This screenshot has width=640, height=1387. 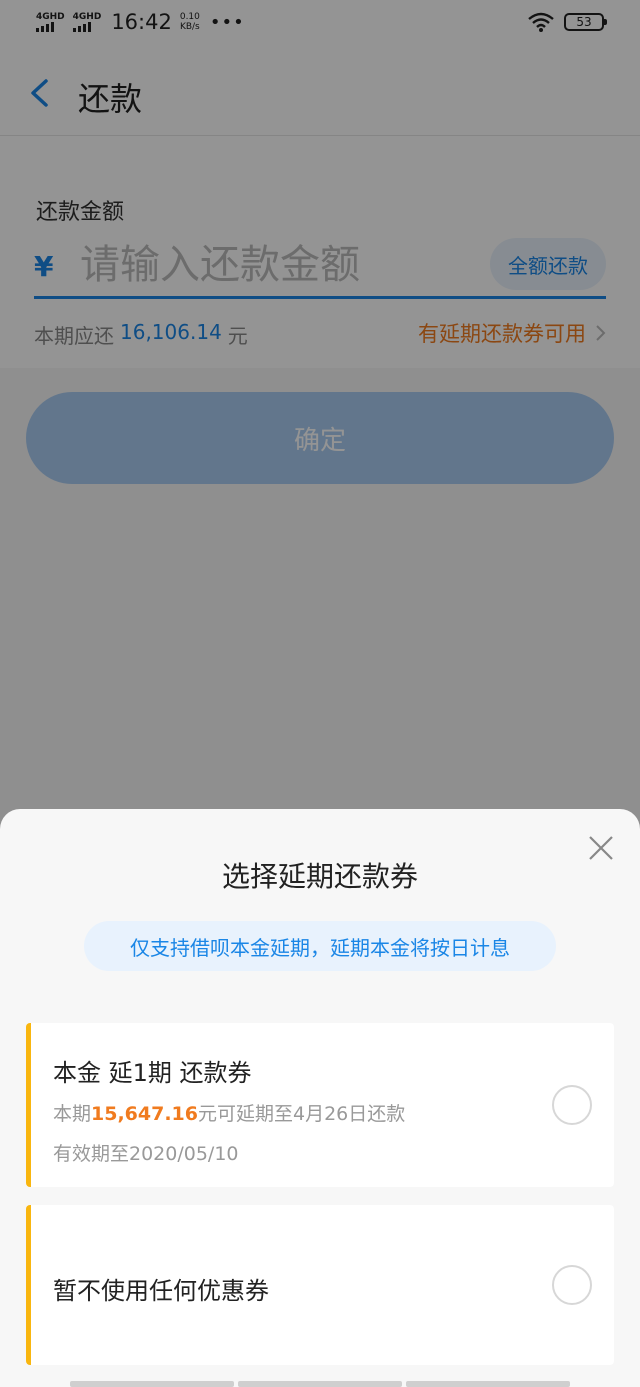 I want to click on gesture-bar, so click(x=320, y=1384).